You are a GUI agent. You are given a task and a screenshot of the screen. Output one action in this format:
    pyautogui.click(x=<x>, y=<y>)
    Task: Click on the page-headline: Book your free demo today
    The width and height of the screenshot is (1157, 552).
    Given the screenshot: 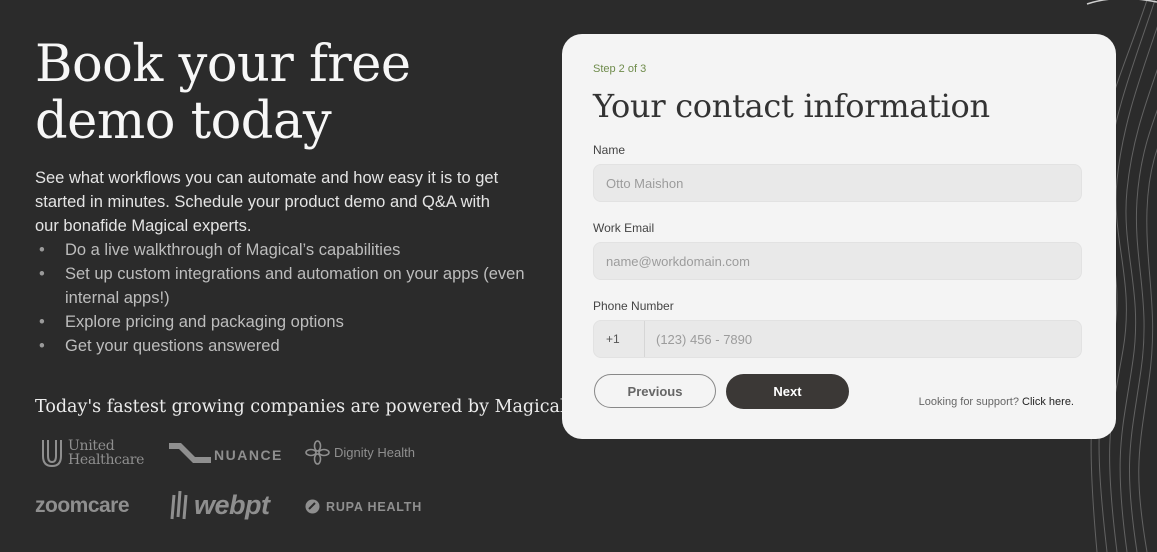 What is the action you would take?
    pyautogui.click(x=285, y=75)
    